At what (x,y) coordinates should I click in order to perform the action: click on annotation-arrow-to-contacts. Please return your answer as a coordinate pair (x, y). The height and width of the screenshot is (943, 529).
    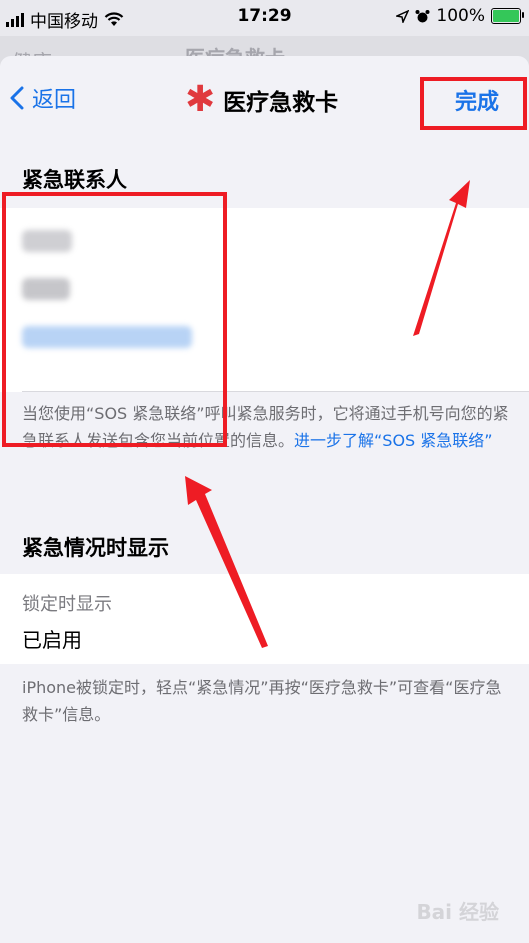
    Looking at the image, I should click on (226, 562).